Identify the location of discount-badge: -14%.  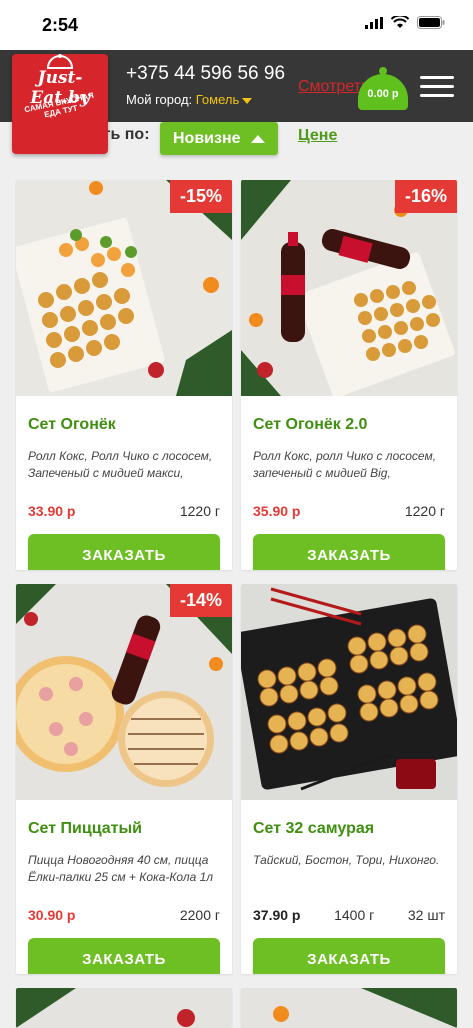
(200, 600).